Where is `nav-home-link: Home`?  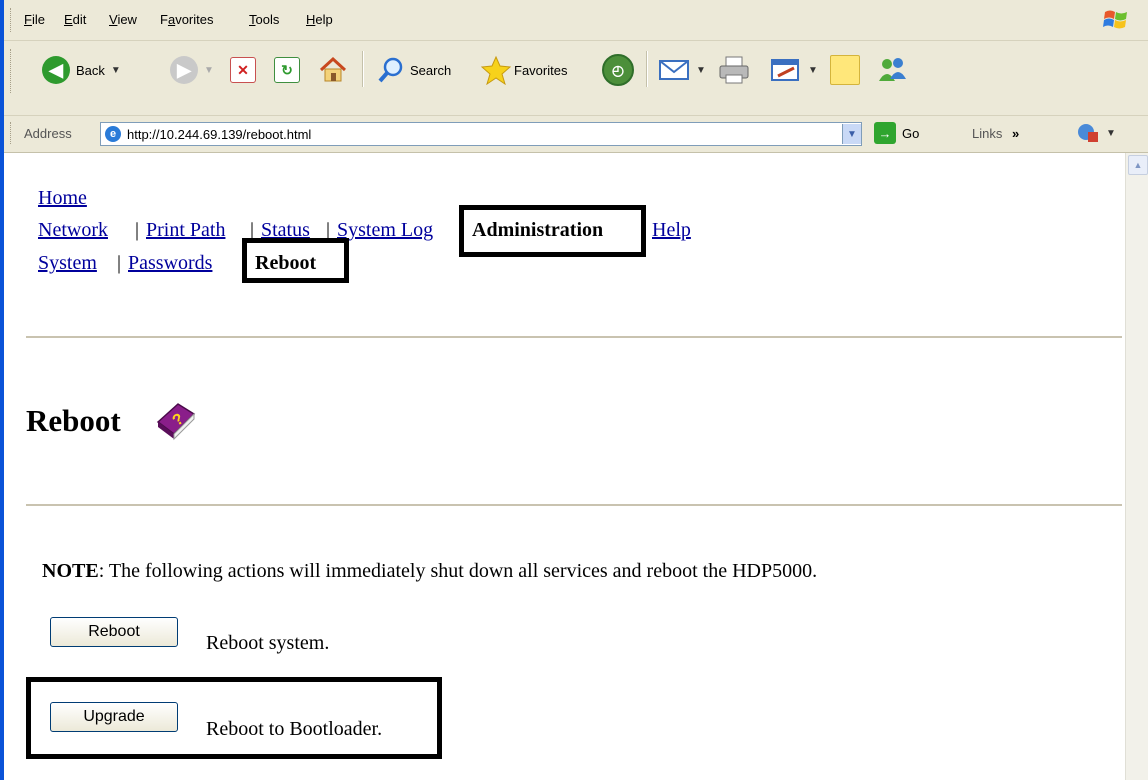
nav-home-link: Home is located at coordinates (62, 198).